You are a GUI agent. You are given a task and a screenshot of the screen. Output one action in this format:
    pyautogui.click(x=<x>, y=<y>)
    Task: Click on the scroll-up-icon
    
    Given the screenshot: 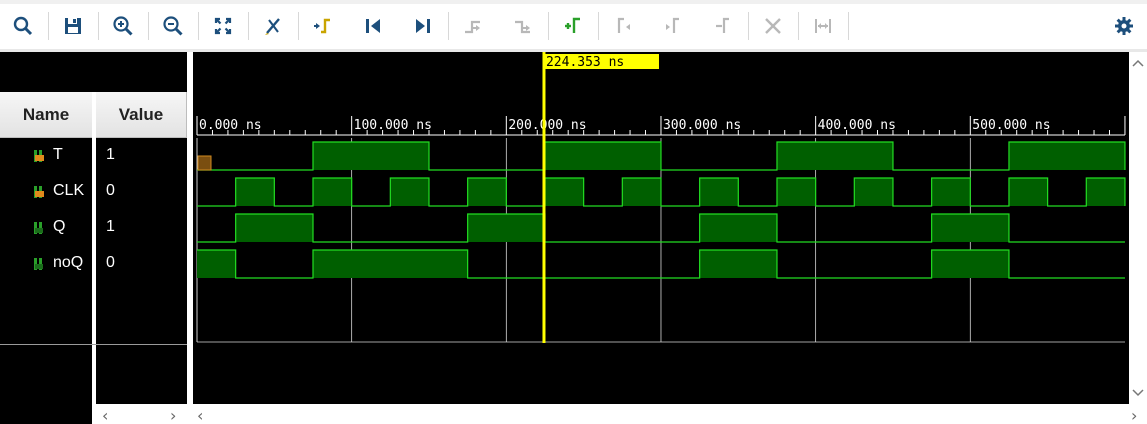 What is the action you would take?
    pyautogui.click(x=1138, y=63)
    